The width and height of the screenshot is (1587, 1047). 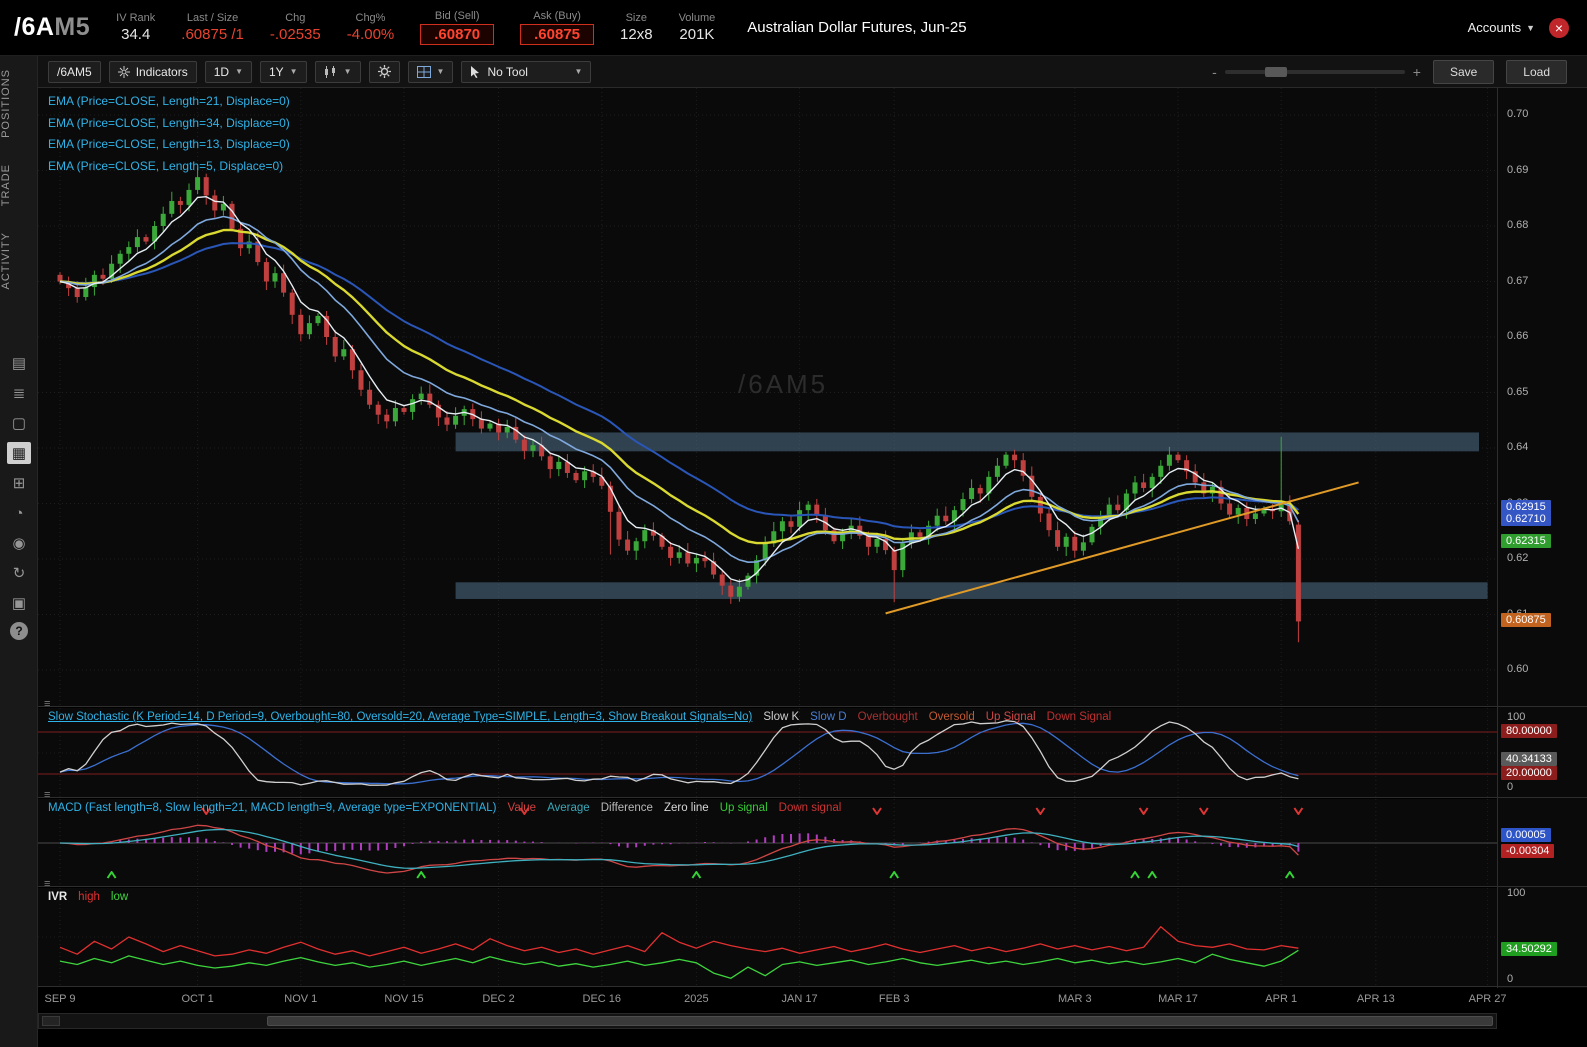 I want to click on header-field-iv-rank: IV Rank 34.4, so click(x=136, y=27).